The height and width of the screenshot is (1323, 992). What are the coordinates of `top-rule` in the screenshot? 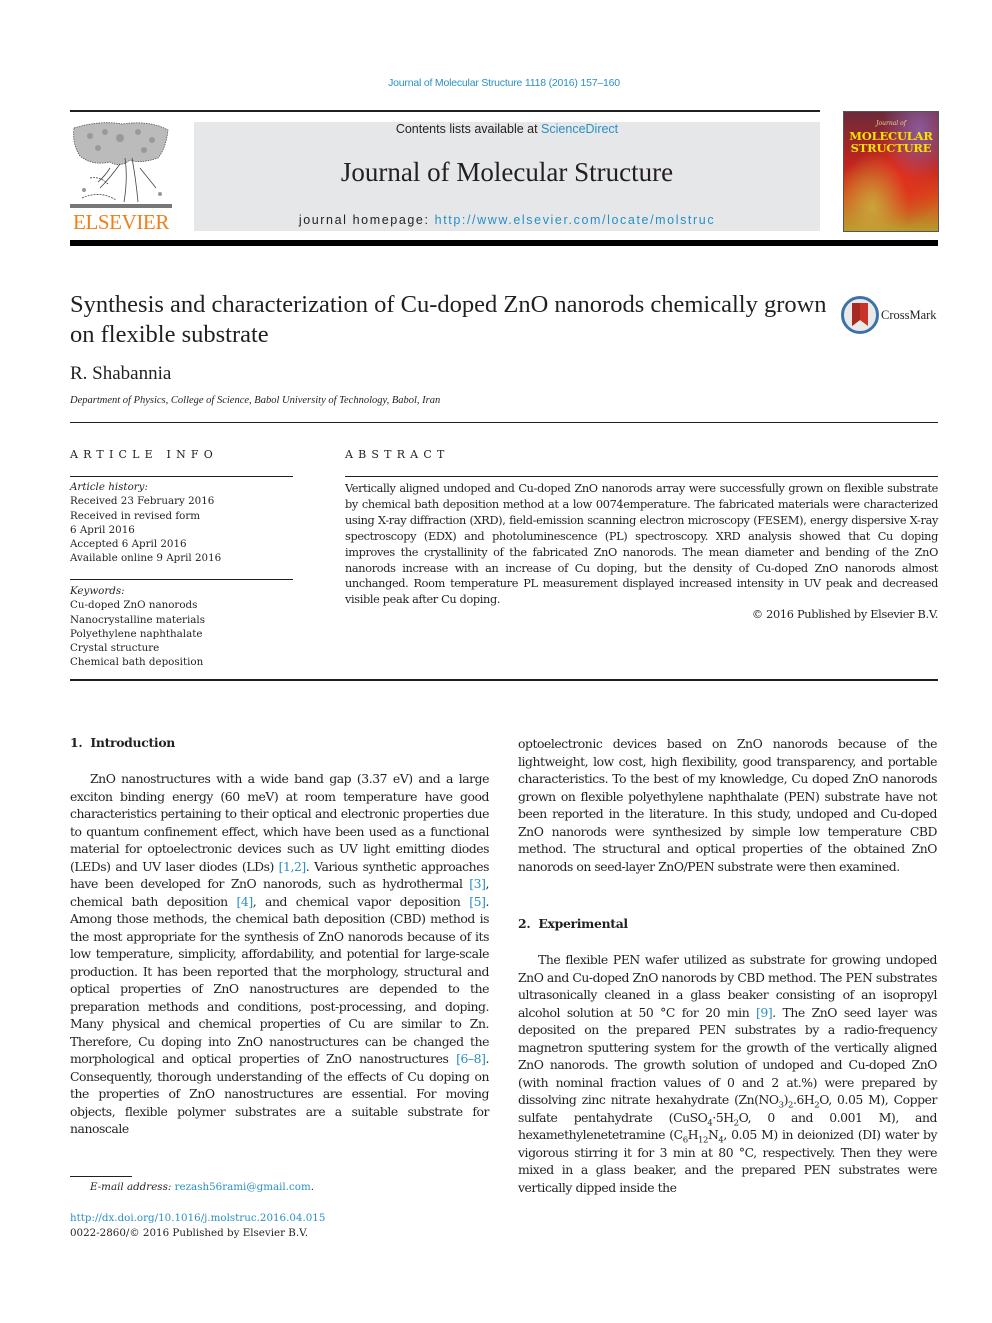 It's located at (445, 111).